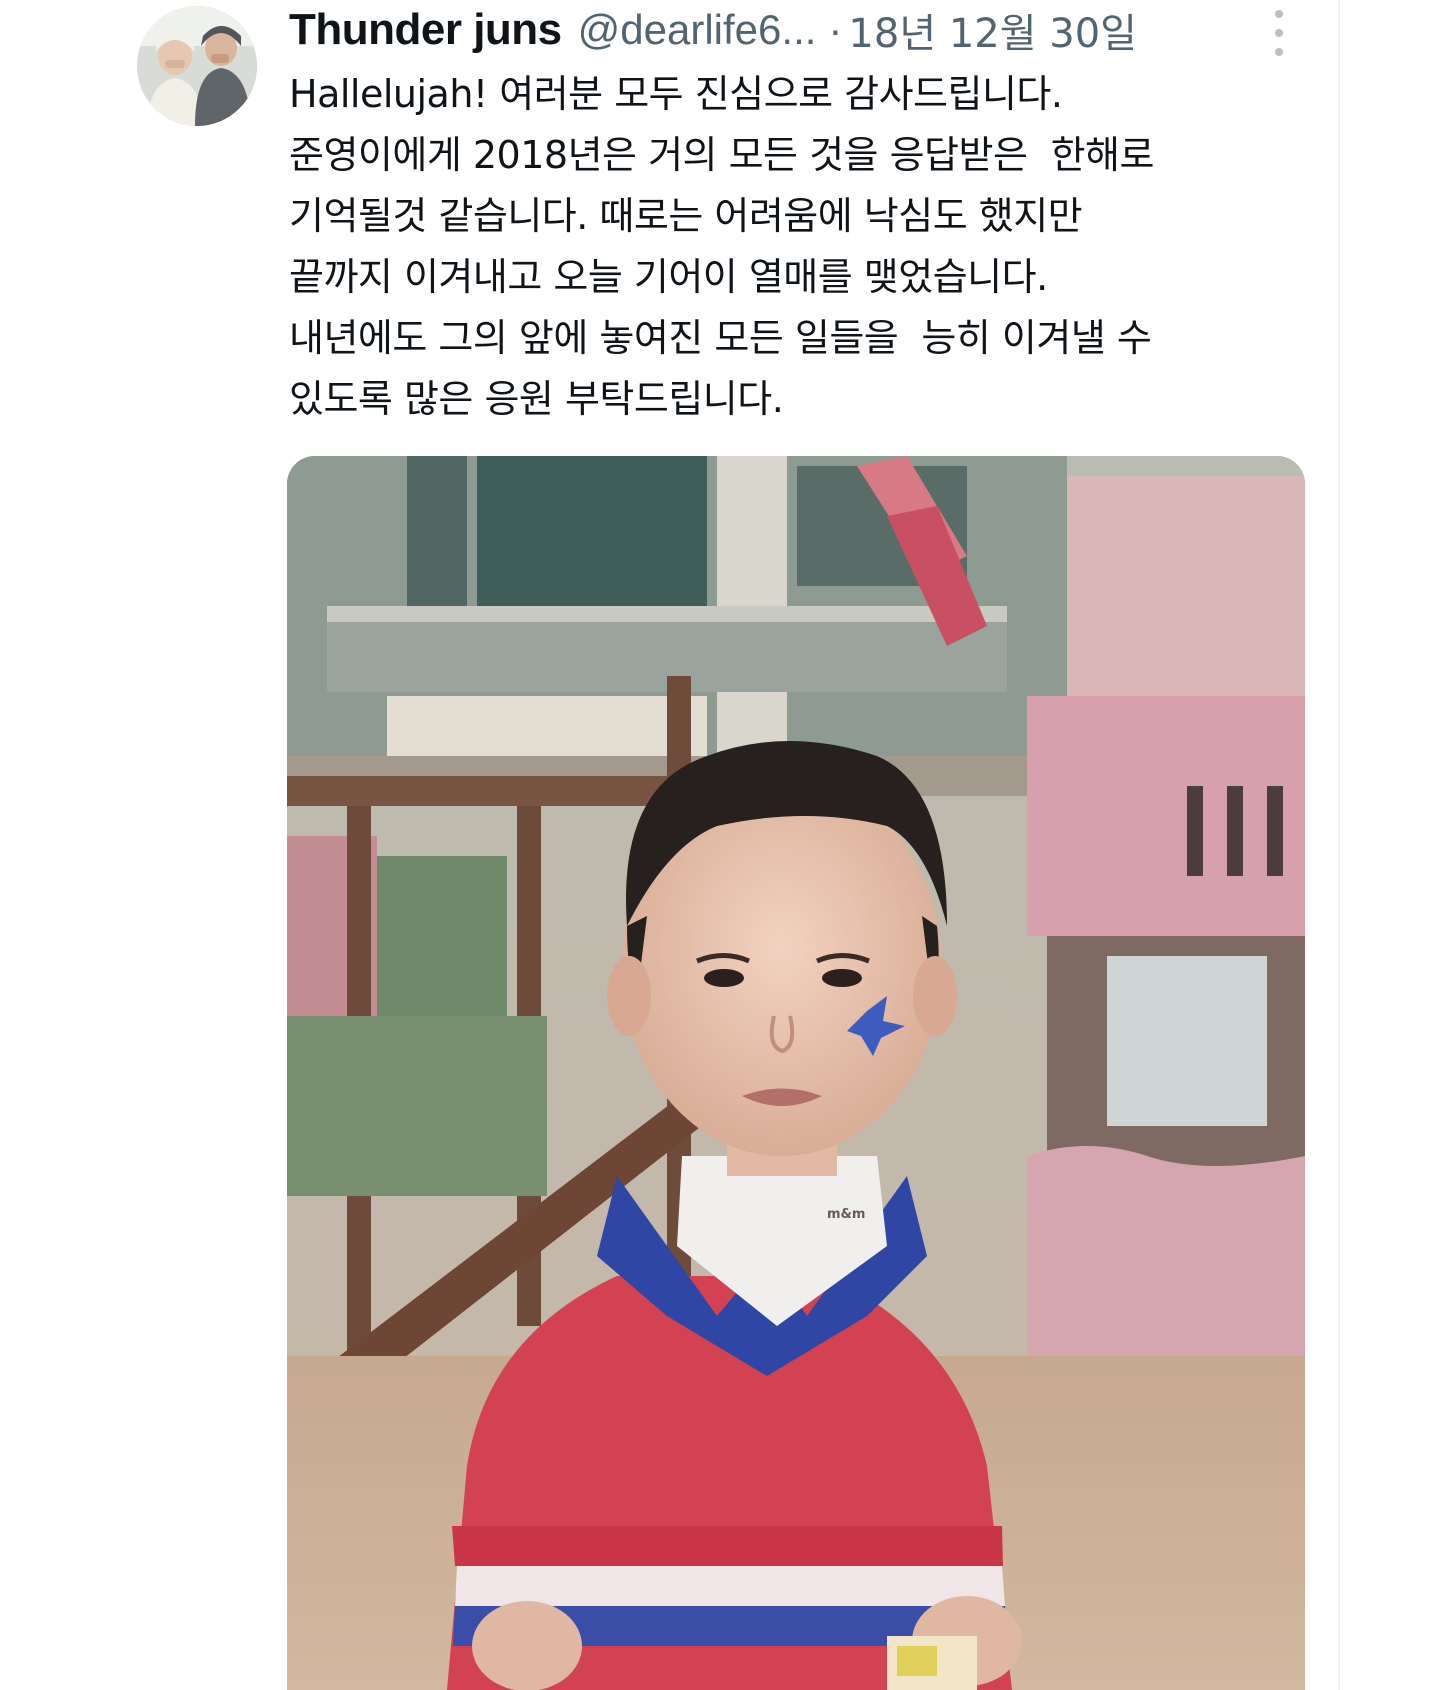  Describe the element at coordinates (720, 338) in the screenshot. I see `tweet-text-line: 내년에도 그의 앞에 놓여진 모든 일들을 능히 이겨낼 수` at that location.